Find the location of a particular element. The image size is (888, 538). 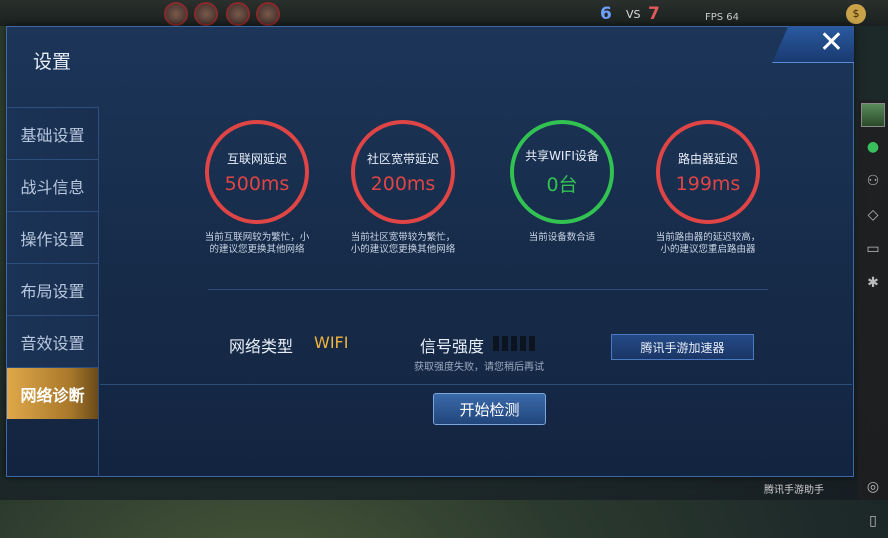

accelerator-button: 腾讯手游加速器 is located at coordinates (682, 347).